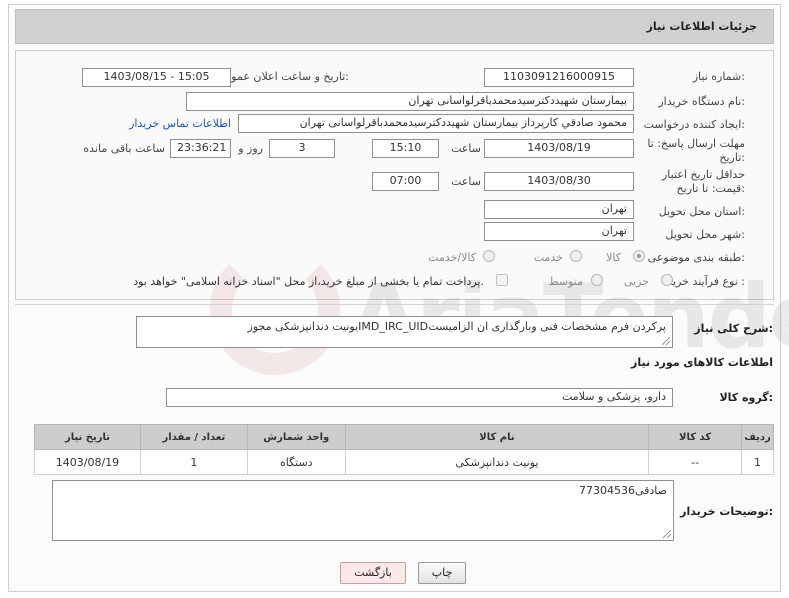 The height and width of the screenshot is (598, 789). What do you see at coordinates (87, 462) in the screenshot?
I see `cell-need-date: 1403/08/19` at bounding box center [87, 462].